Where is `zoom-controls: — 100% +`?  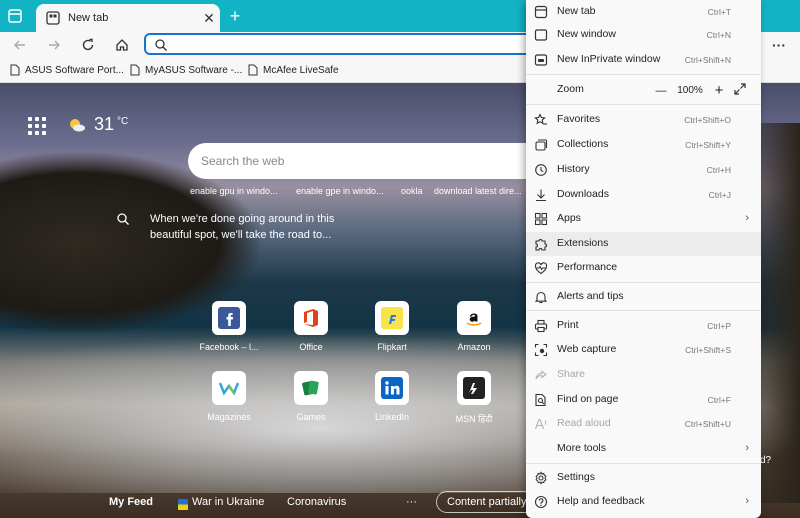 zoom-controls: — 100% + is located at coordinates (701, 90).